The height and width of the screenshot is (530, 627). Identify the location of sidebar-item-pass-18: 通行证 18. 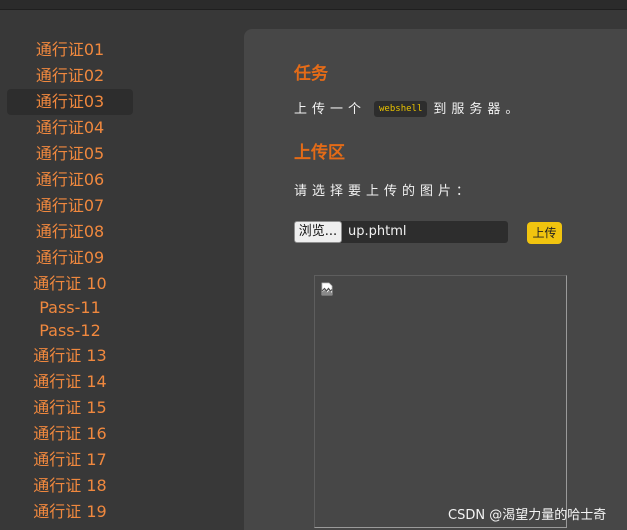
(70, 486).